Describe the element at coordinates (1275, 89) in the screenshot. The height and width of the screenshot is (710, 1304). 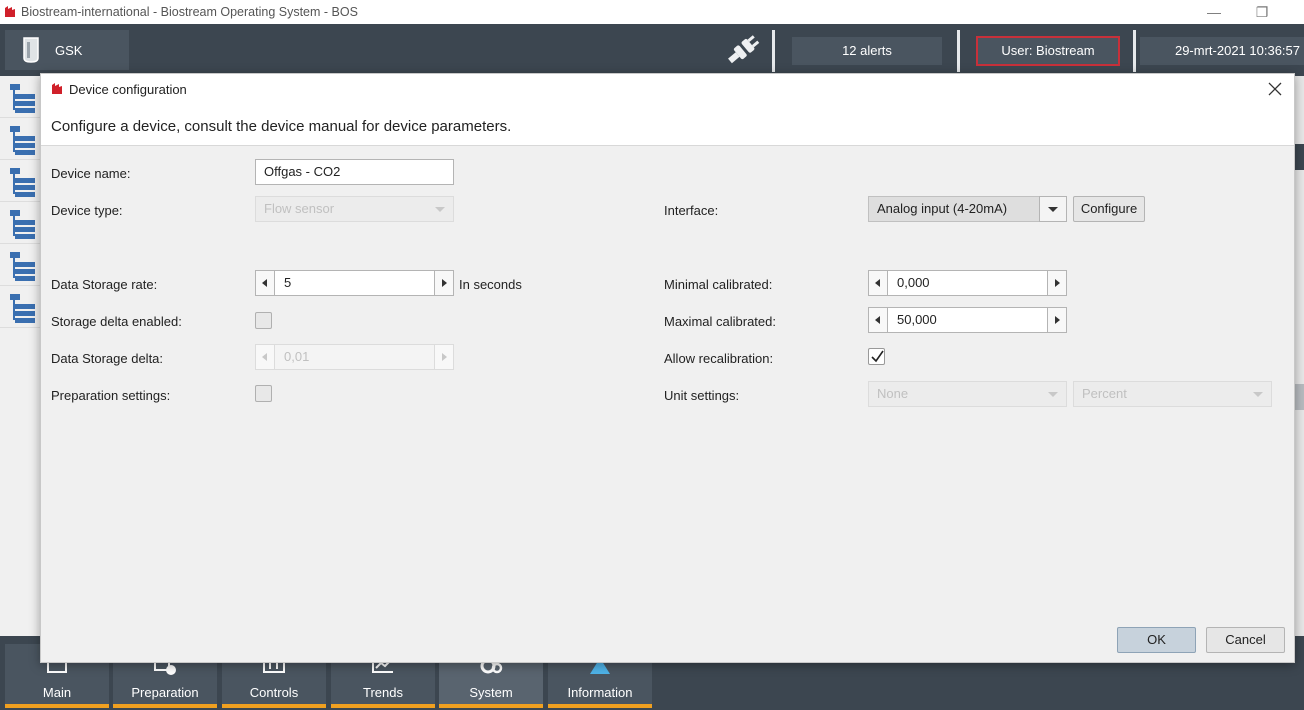
I see `close-icon` at that location.